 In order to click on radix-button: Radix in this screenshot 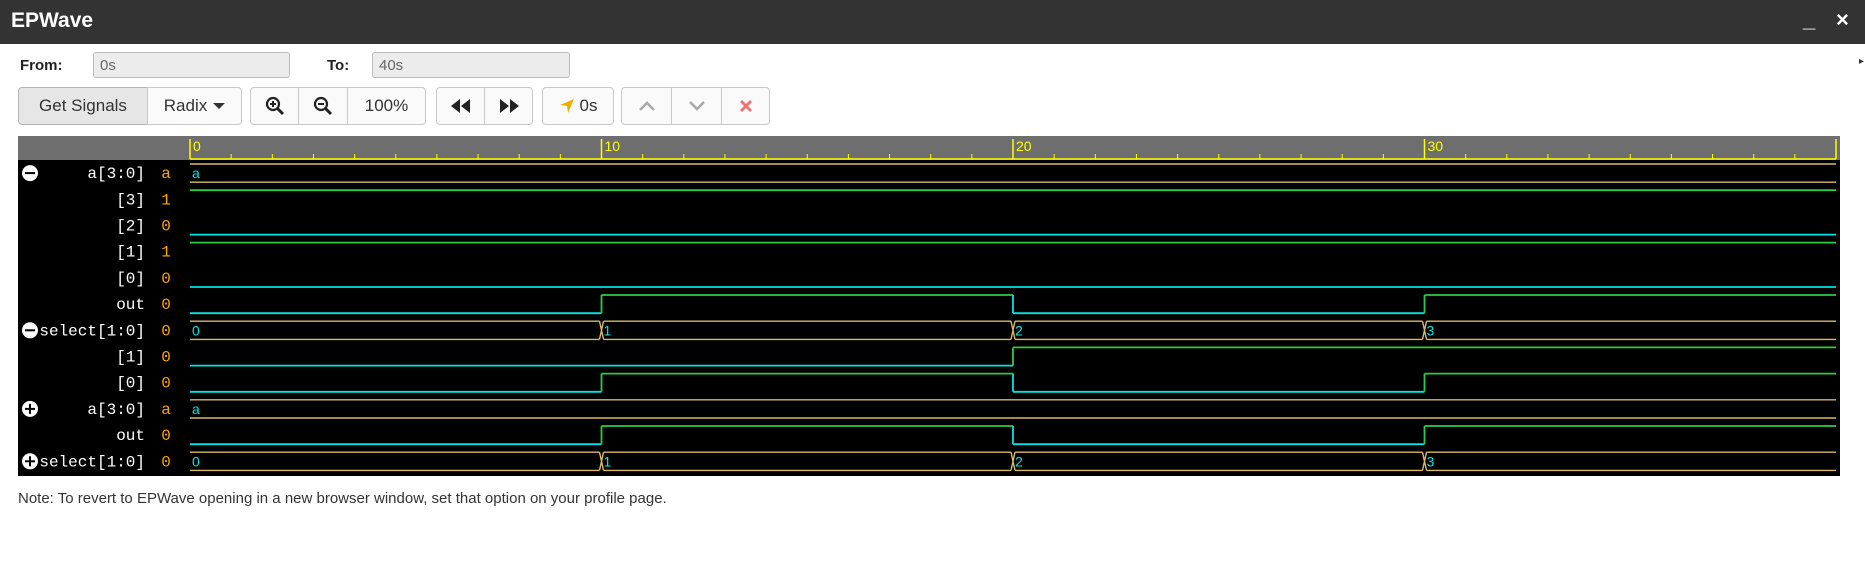, I will do `click(194, 106)`.